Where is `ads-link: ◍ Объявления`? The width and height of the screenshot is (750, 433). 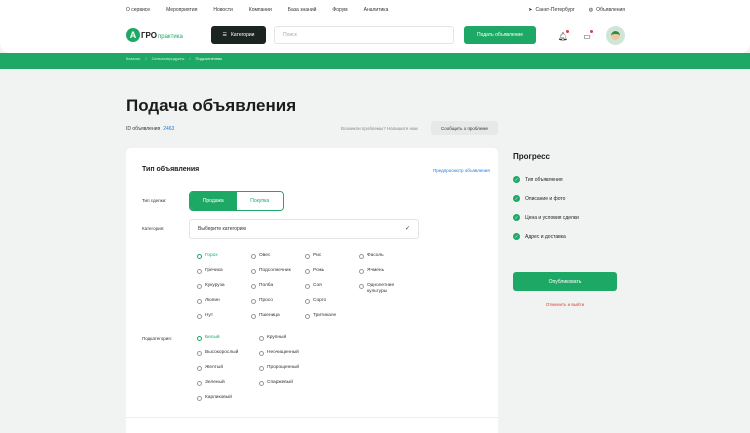
ads-link: ◍ Объявления is located at coordinates (607, 10).